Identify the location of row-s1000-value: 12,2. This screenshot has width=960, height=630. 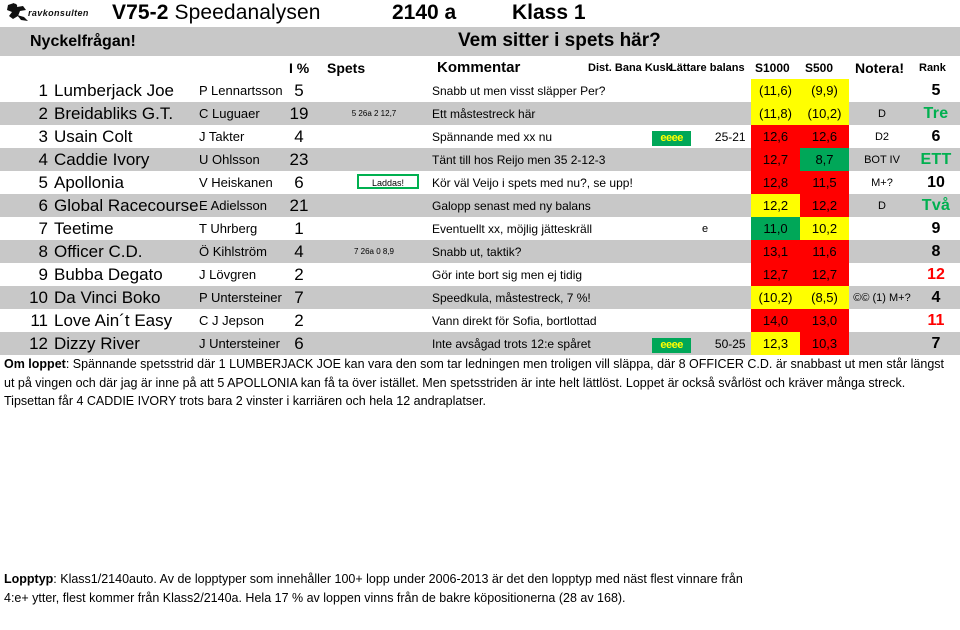
(775, 205).